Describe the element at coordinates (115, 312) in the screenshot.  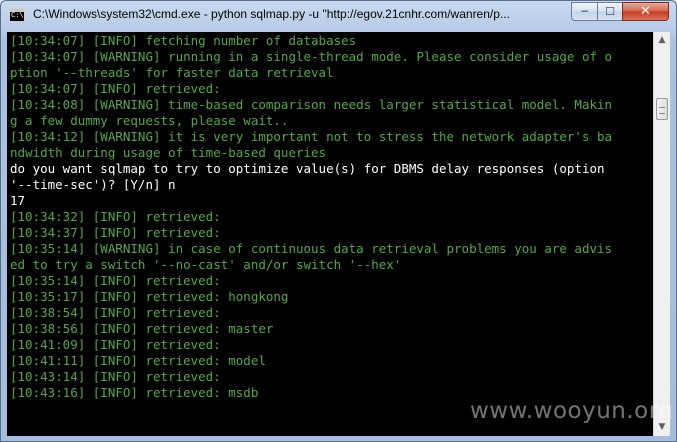
I see `console-line: [10:38:54] [INFO] retrieved:` at that location.